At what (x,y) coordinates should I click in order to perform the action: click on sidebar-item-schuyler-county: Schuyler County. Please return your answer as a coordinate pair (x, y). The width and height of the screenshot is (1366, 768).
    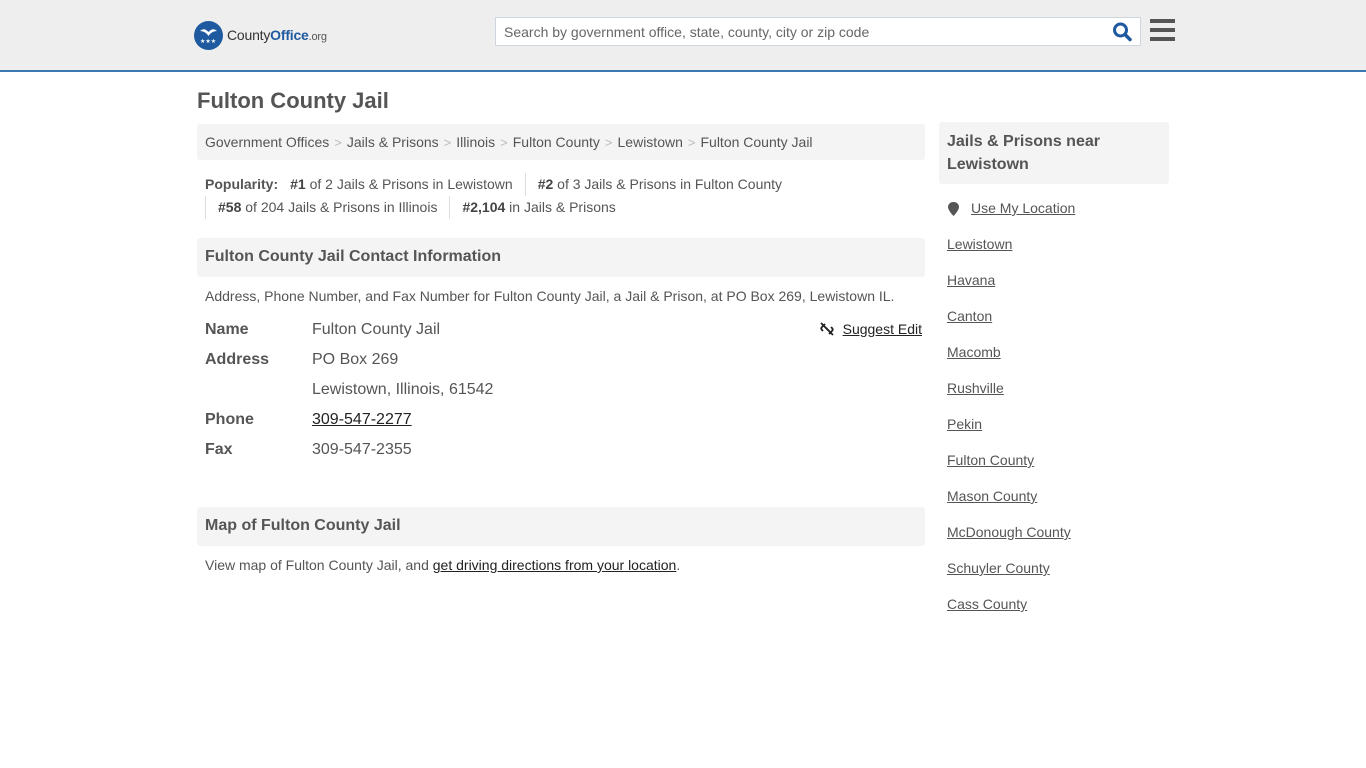
    Looking at the image, I should click on (998, 568).